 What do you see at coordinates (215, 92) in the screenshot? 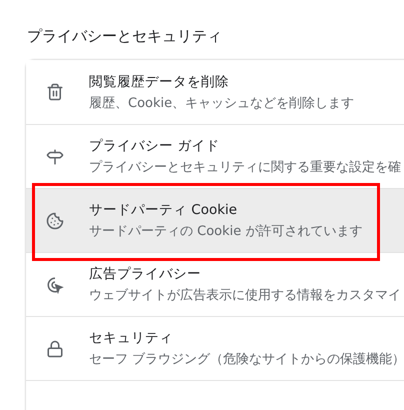
I see `settings-row: 閲覧履歴データを削除 履歴、Cookie、キャッシュなどを削除します` at bounding box center [215, 92].